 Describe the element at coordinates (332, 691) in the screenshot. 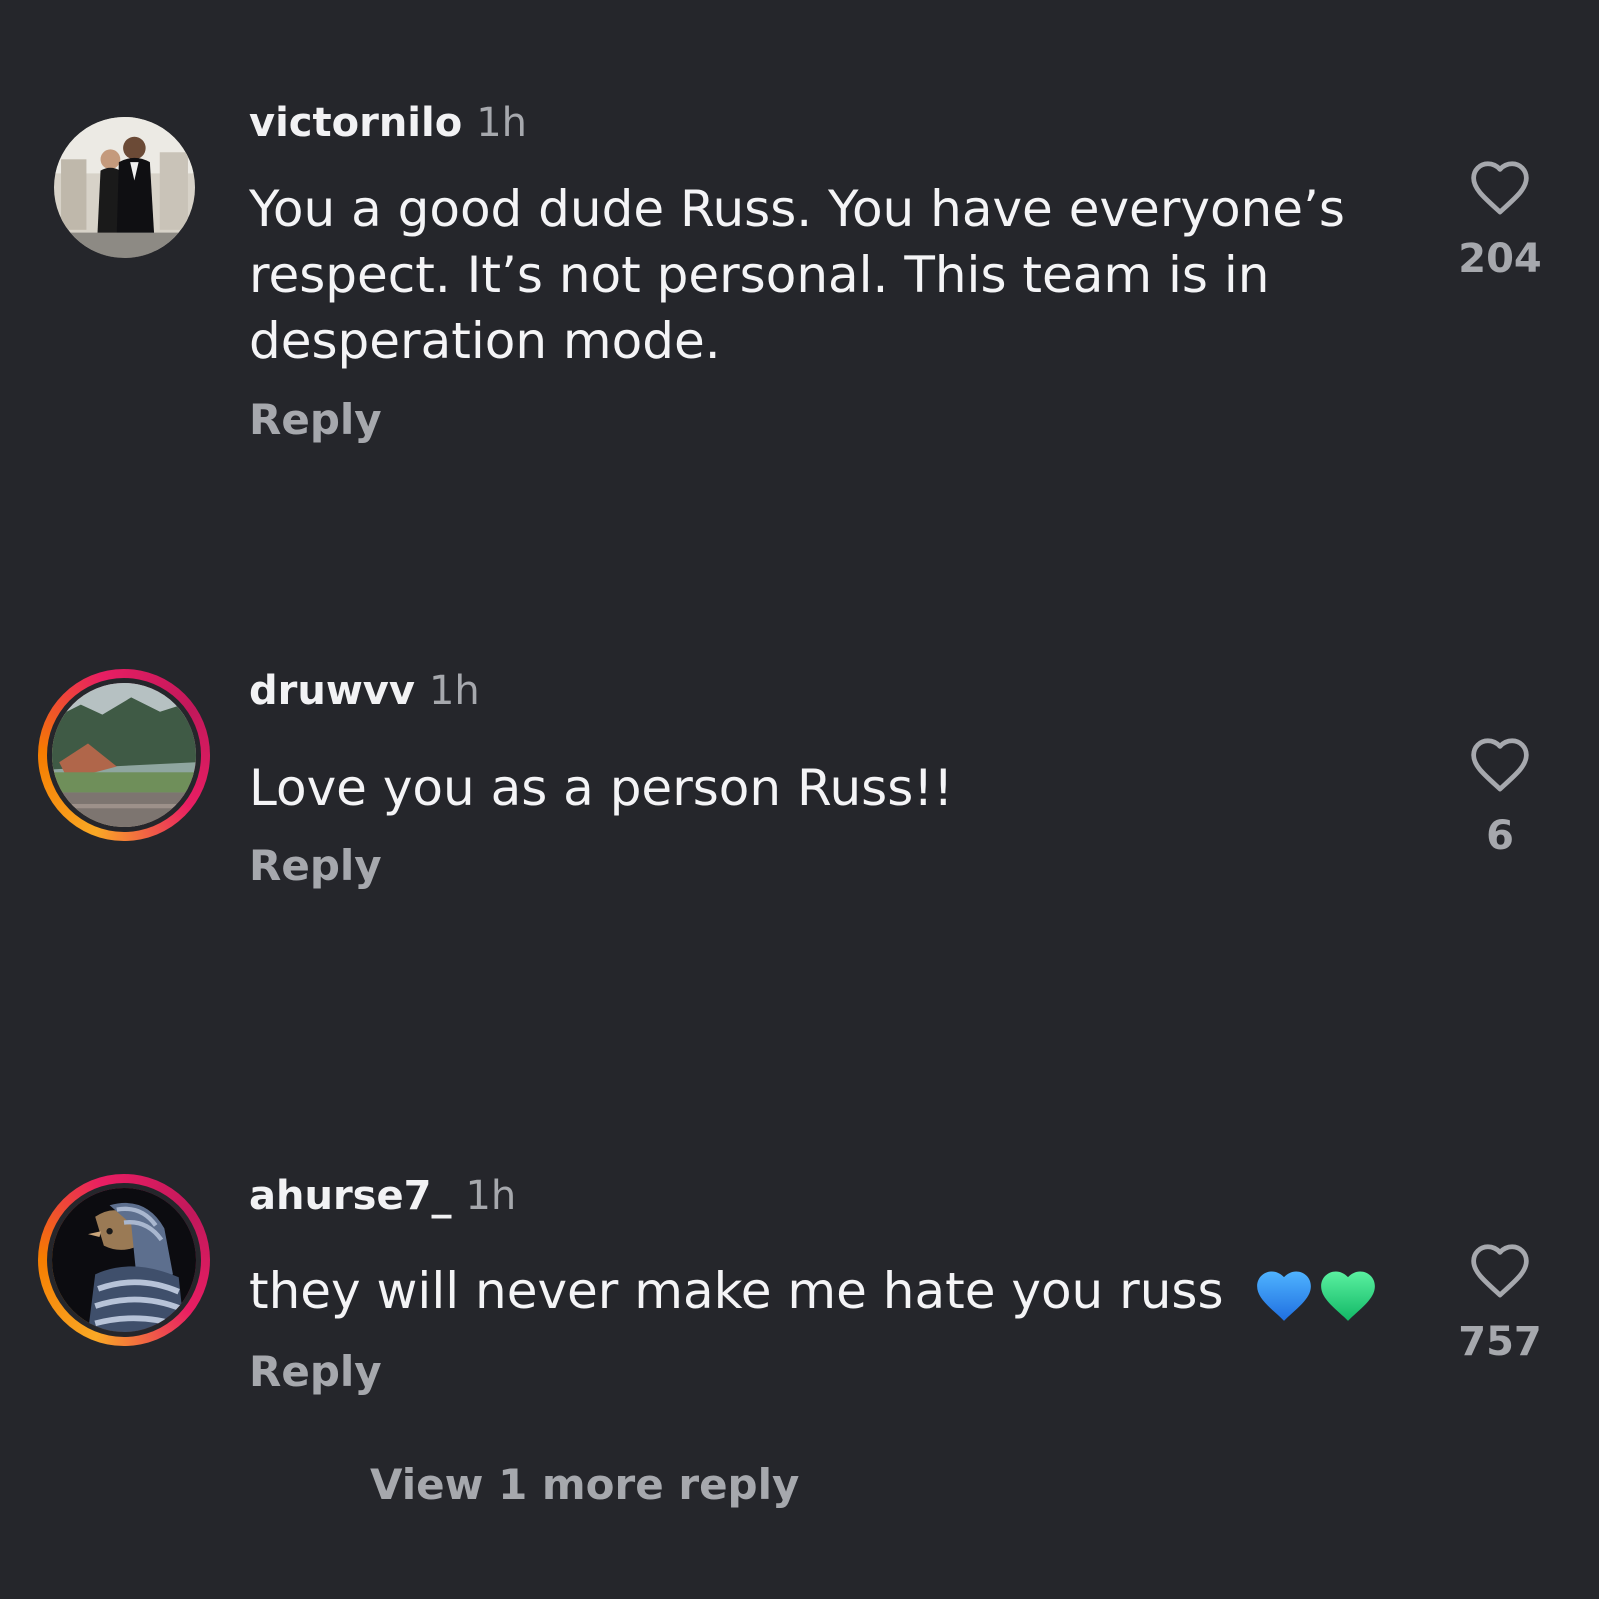

I see `username: druwvv` at that location.